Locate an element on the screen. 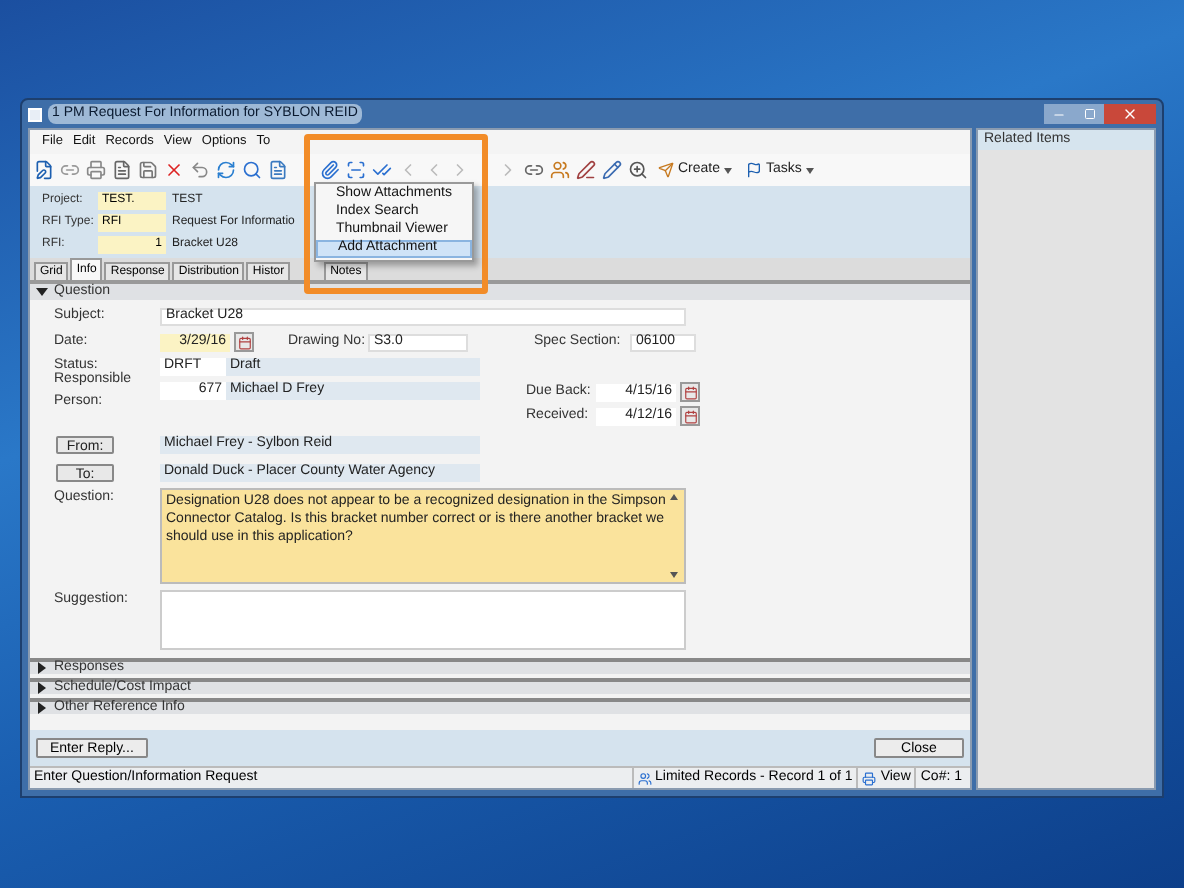  send-icon is located at coordinates (666, 170).